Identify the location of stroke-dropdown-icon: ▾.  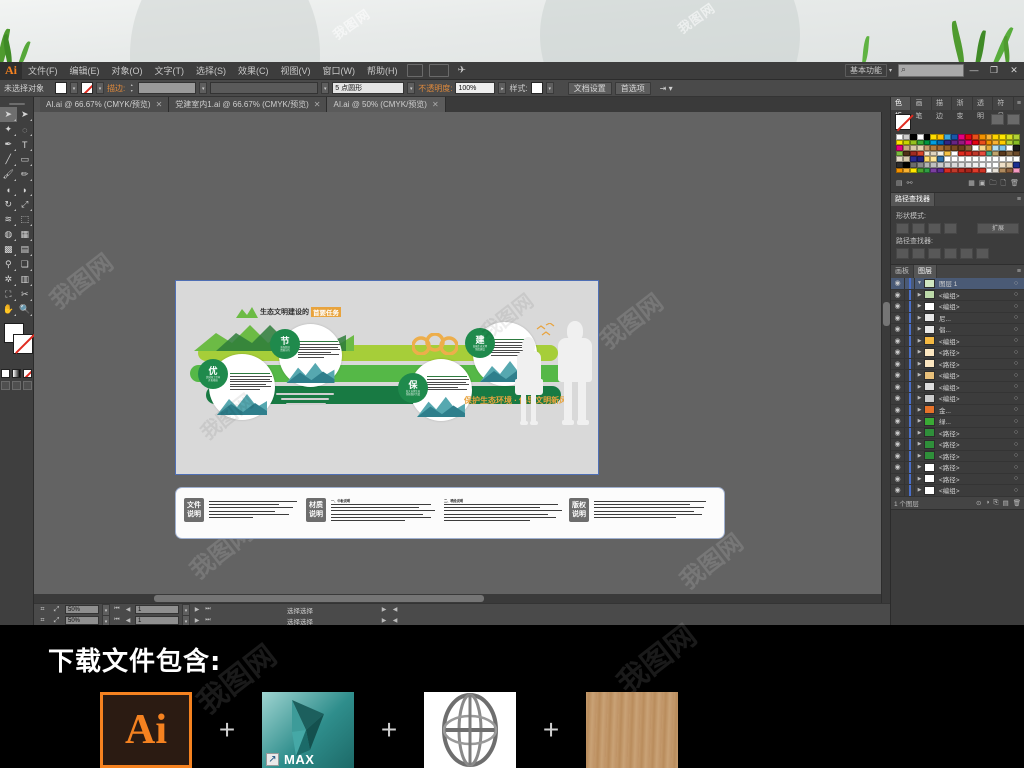
(100, 88).